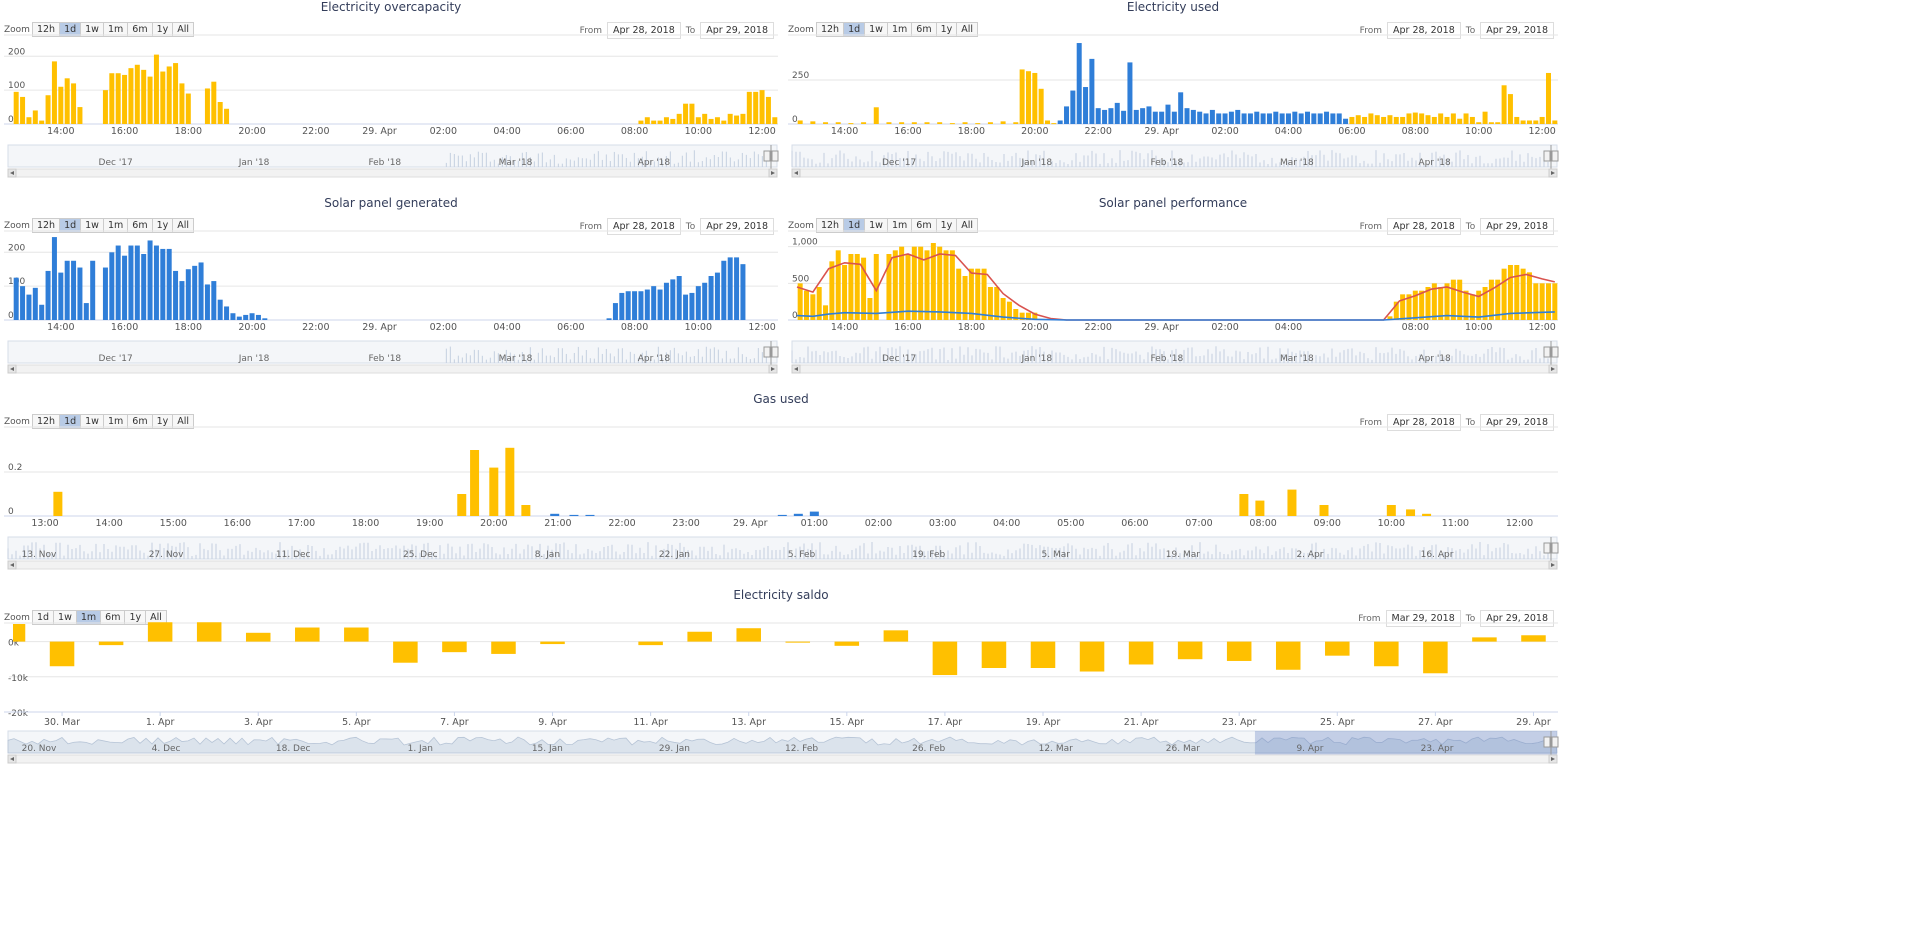  I want to click on scrollbar-track, so click(392, 173).